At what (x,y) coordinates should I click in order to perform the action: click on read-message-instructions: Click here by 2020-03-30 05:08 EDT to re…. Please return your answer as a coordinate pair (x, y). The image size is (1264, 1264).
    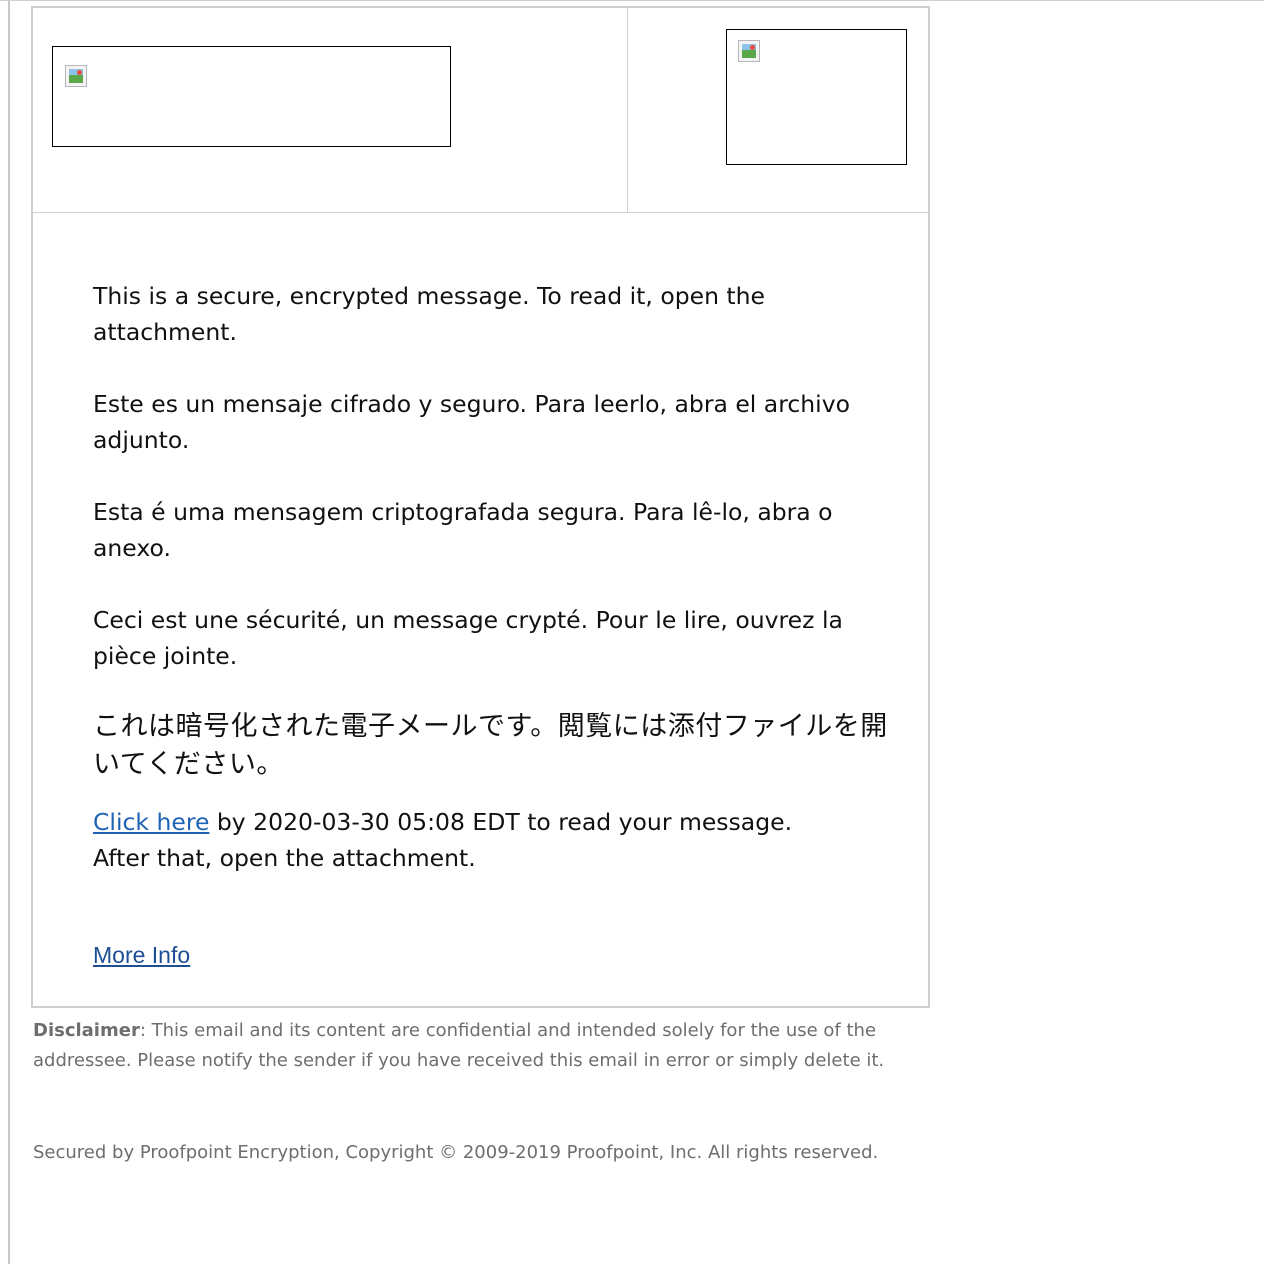
    Looking at the image, I should click on (493, 840).